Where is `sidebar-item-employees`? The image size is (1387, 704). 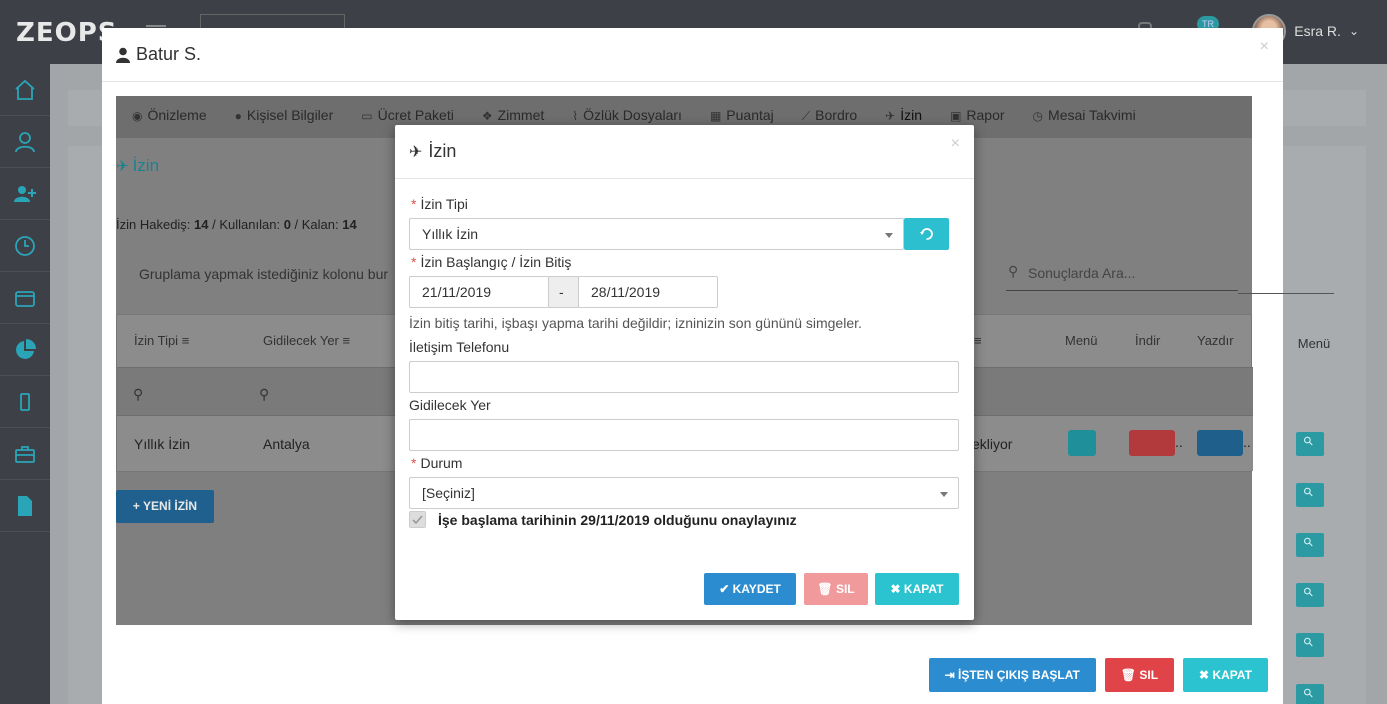 sidebar-item-employees is located at coordinates (25, 142).